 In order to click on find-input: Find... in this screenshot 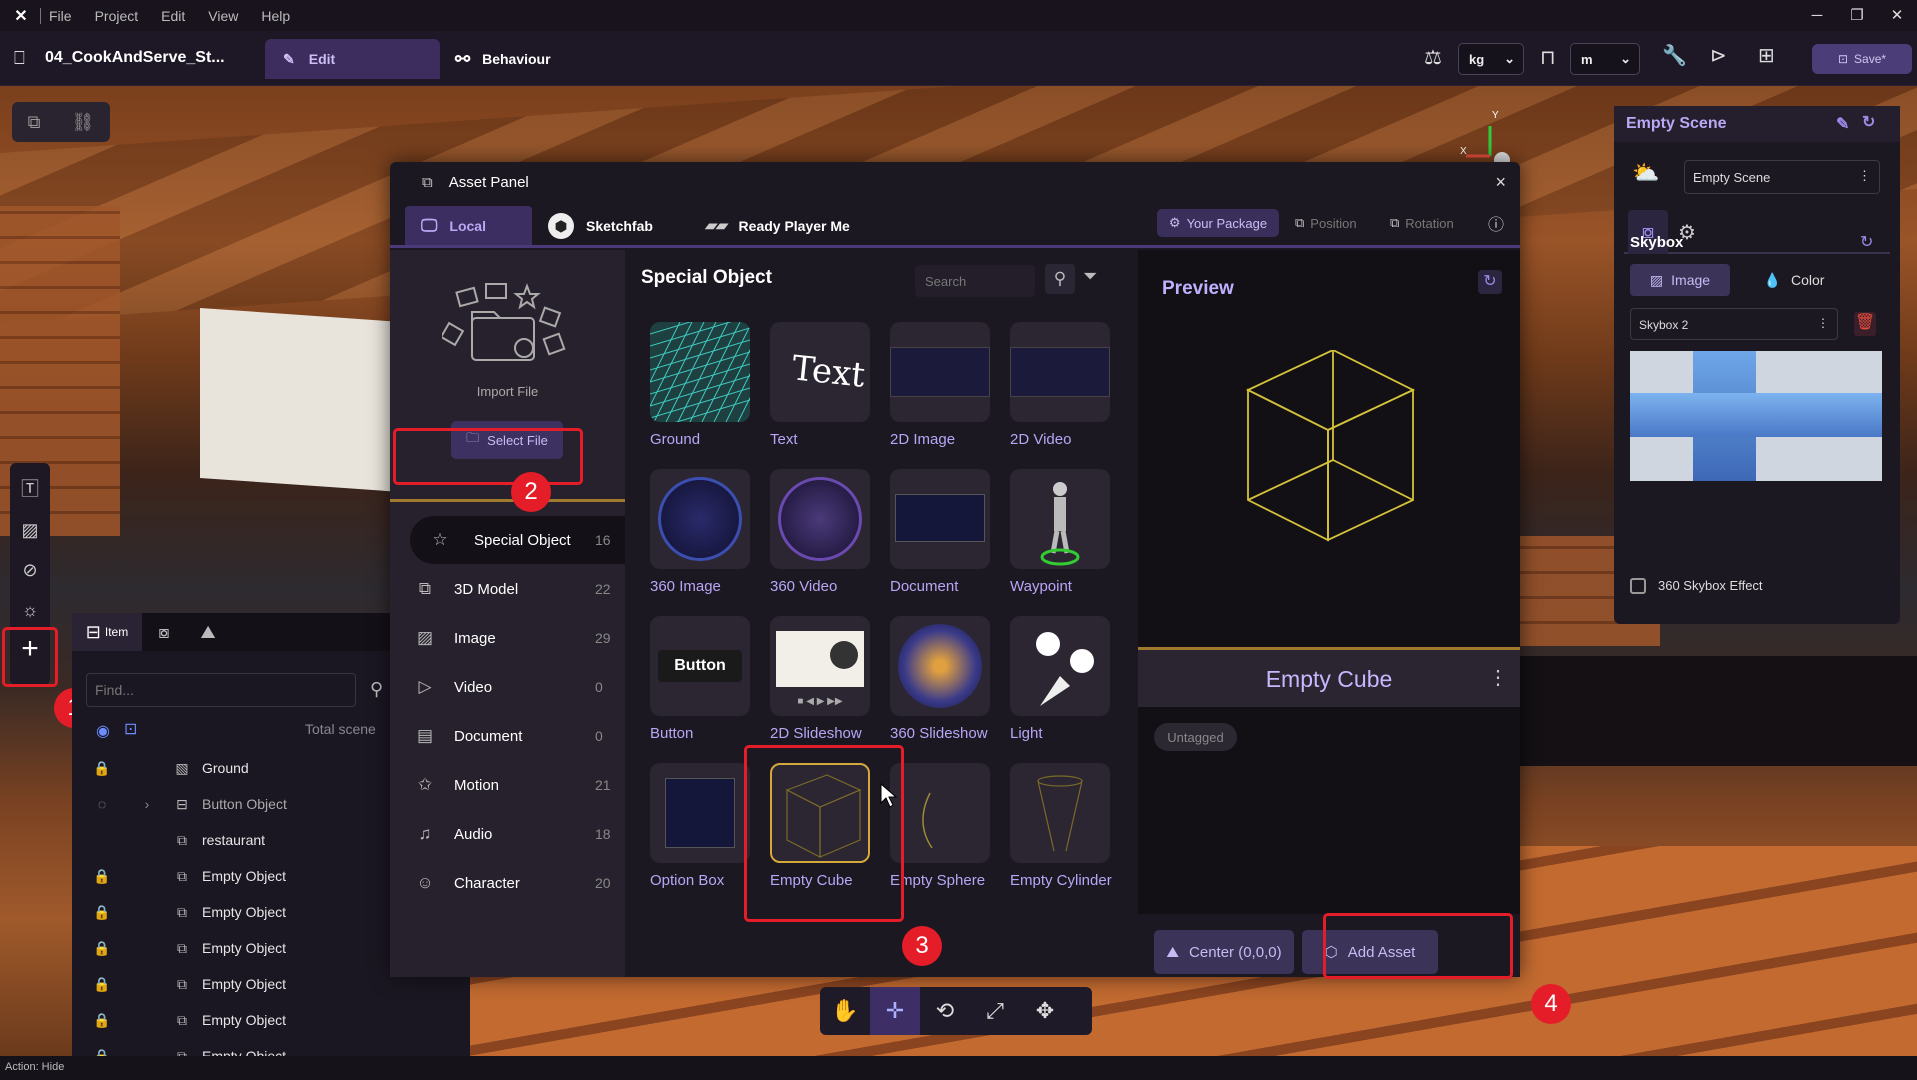, I will do `click(221, 690)`.